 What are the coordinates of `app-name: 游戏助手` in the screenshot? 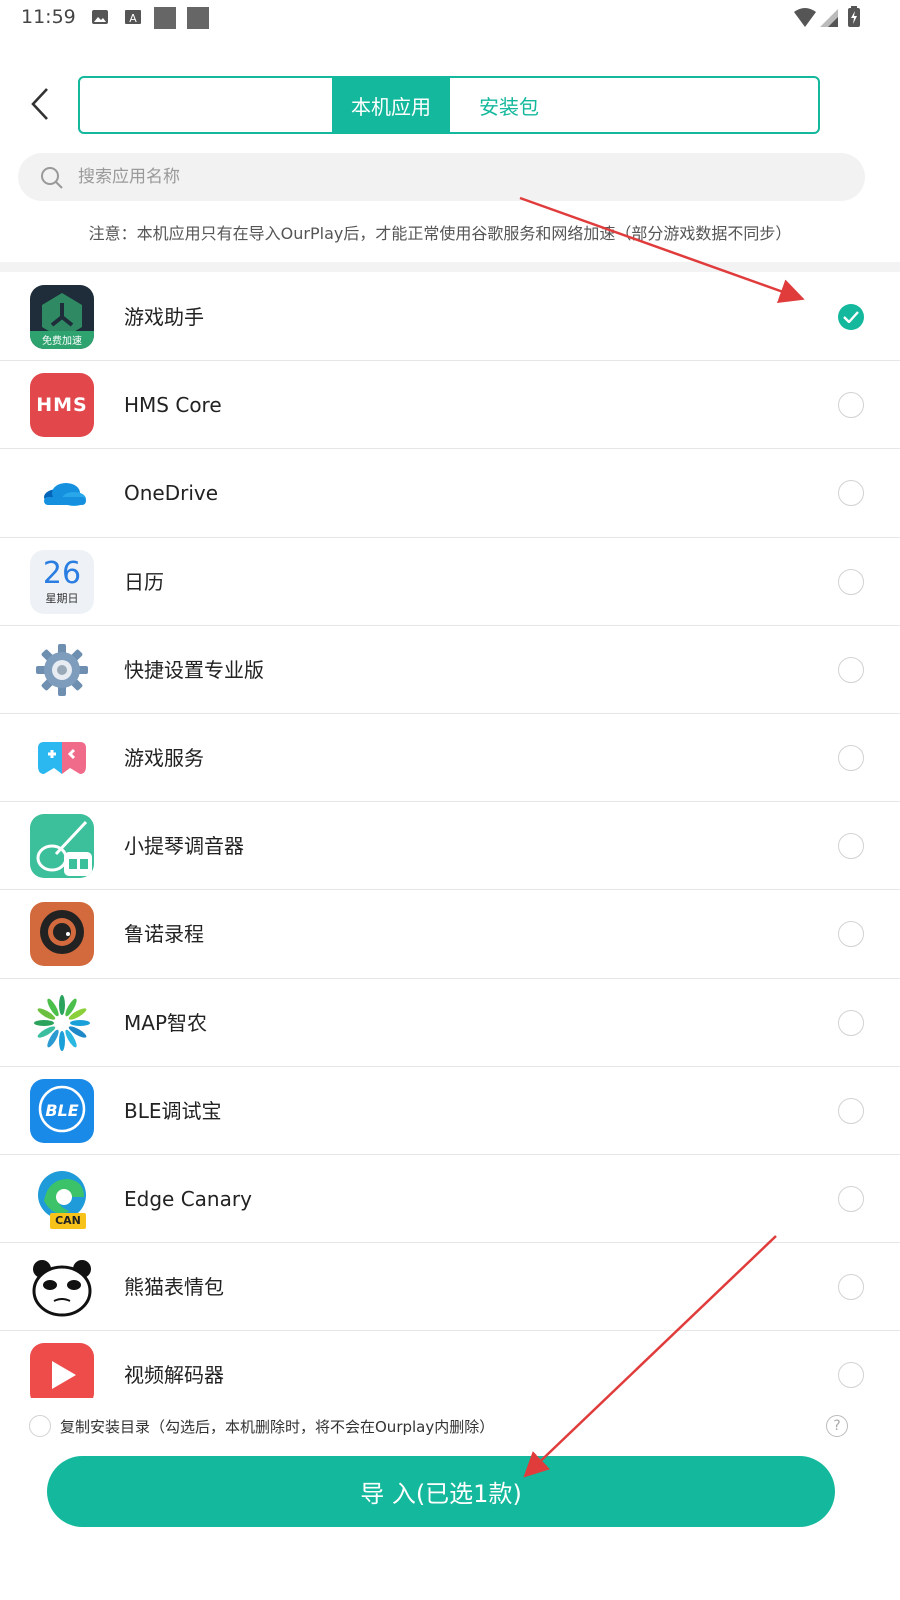 It's located at (164, 317).